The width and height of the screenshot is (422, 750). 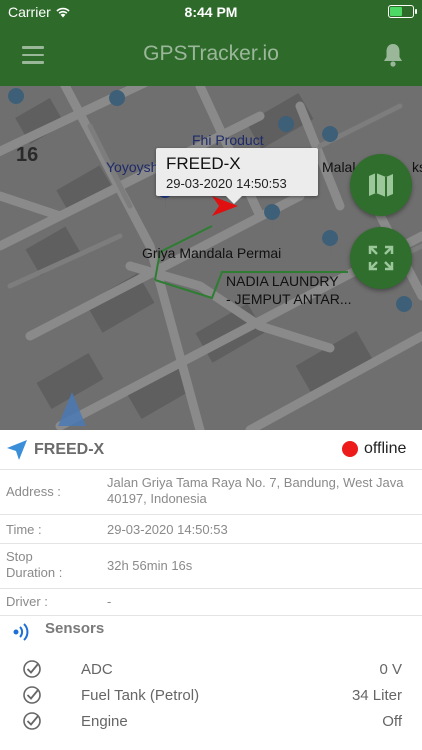 What do you see at coordinates (17, 450) in the screenshot?
I see `navigation-arrow-icon` at bounding box center [17, 450].